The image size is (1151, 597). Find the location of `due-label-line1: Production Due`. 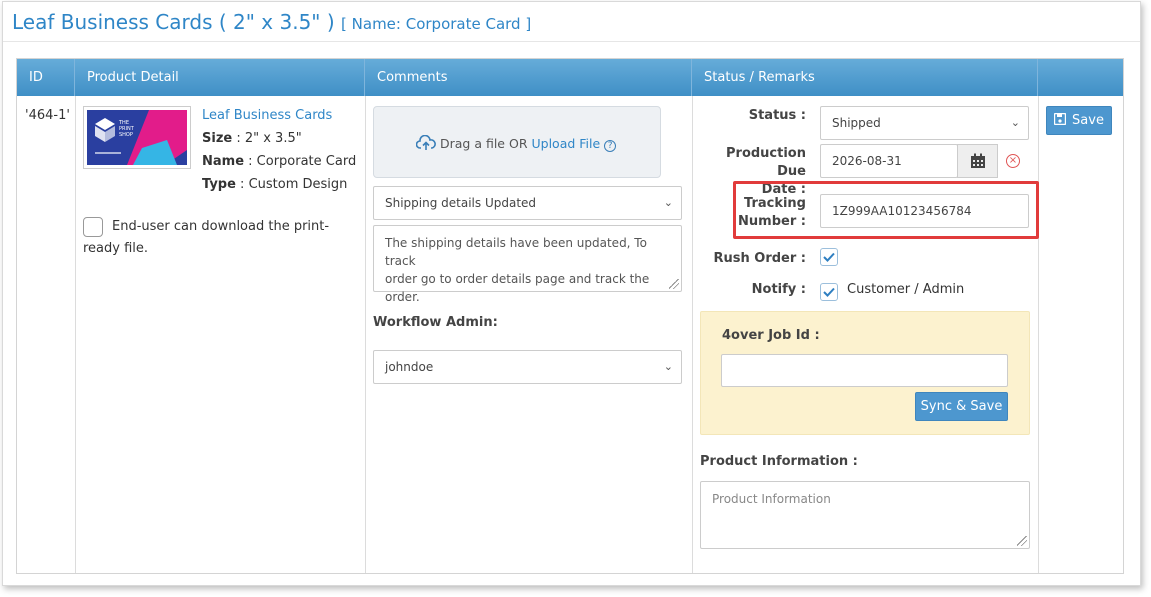

due-label-line1: Production Due is located at coordinates (766, 162).